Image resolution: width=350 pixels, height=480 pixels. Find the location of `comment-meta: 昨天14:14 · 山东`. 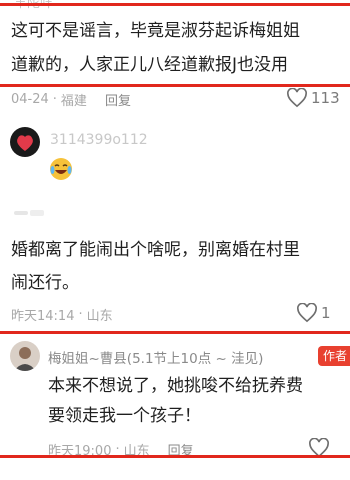

comment-meta: 昨天14:14 · 山东 is located at coordinates (62, 314).